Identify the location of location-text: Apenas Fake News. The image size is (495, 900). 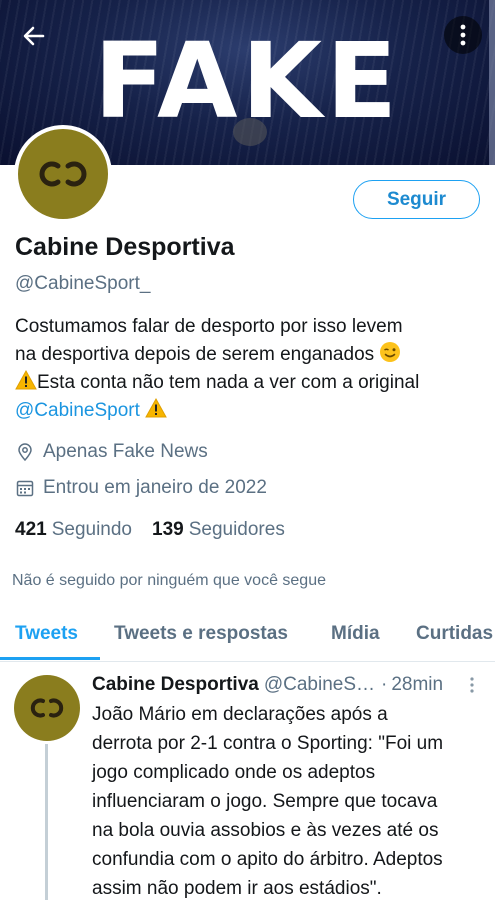
(125, 451).